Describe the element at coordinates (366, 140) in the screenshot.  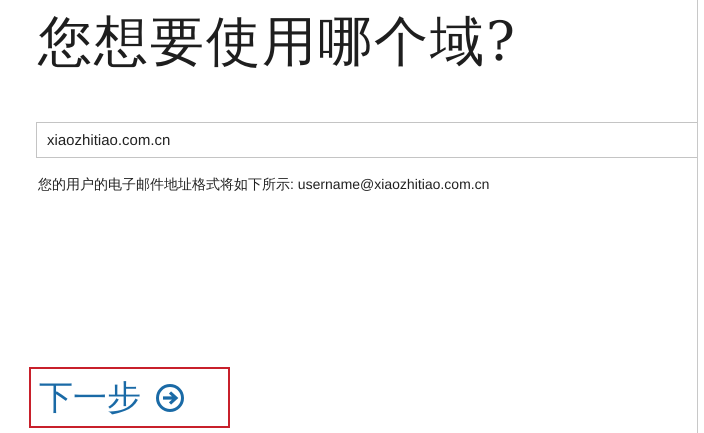
I see `domain-input-field: xiaozhitiao.com.cn` at that location.